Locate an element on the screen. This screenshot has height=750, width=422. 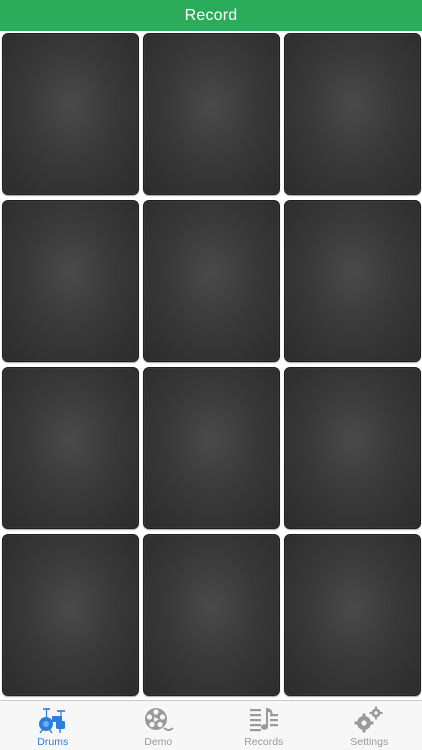
tab-bar: Drums Demo Records Settings is located at coordinates (211, 725).